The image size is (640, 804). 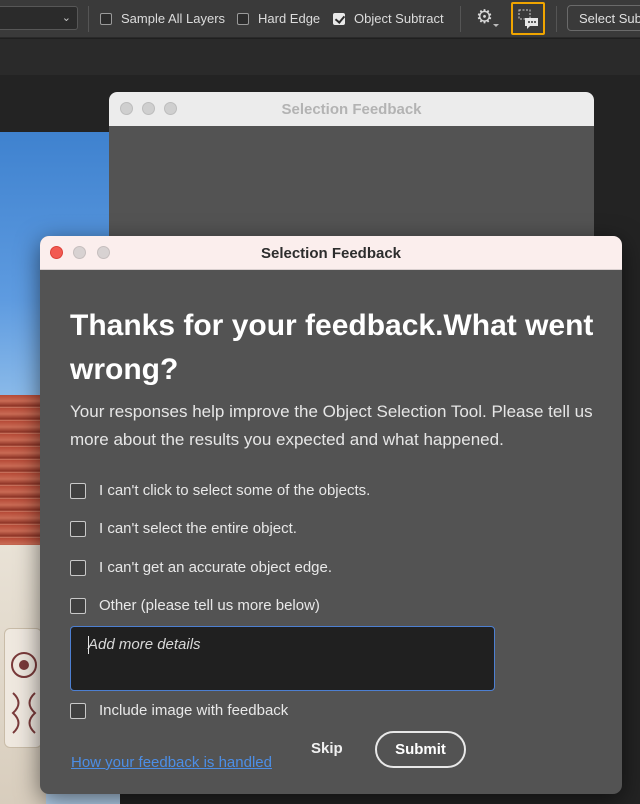 I want to click on back-window-title: Selection Feedback, so click(x=351, y=109).